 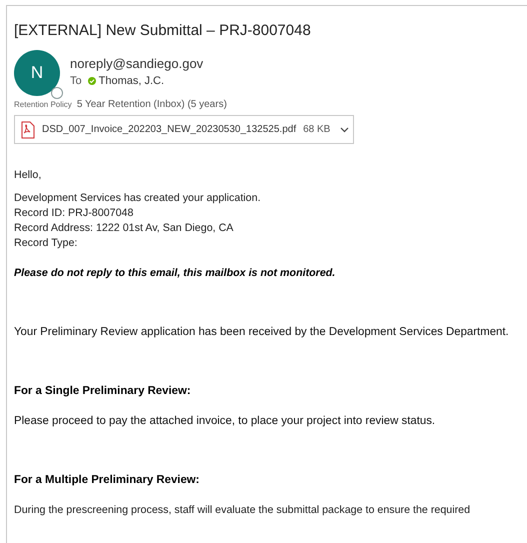 I want to click on attachment-card: DSD_007_Invoice_202203_NEW_20230530_132525.pdf 68 KB, so click(x=184, y=129).